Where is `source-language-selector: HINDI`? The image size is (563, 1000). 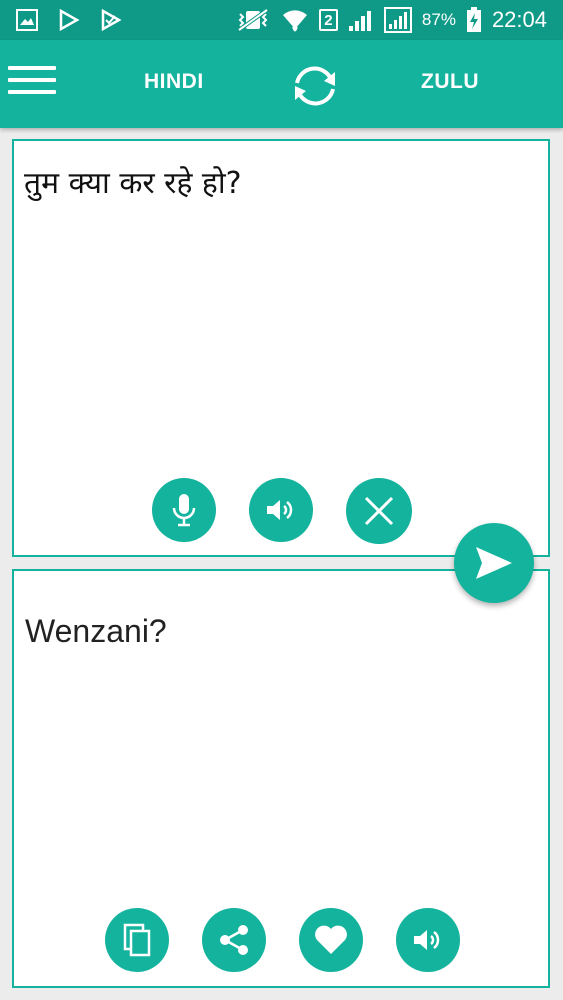 source-language-selector: HINDI is located at coordinates (174, 82).